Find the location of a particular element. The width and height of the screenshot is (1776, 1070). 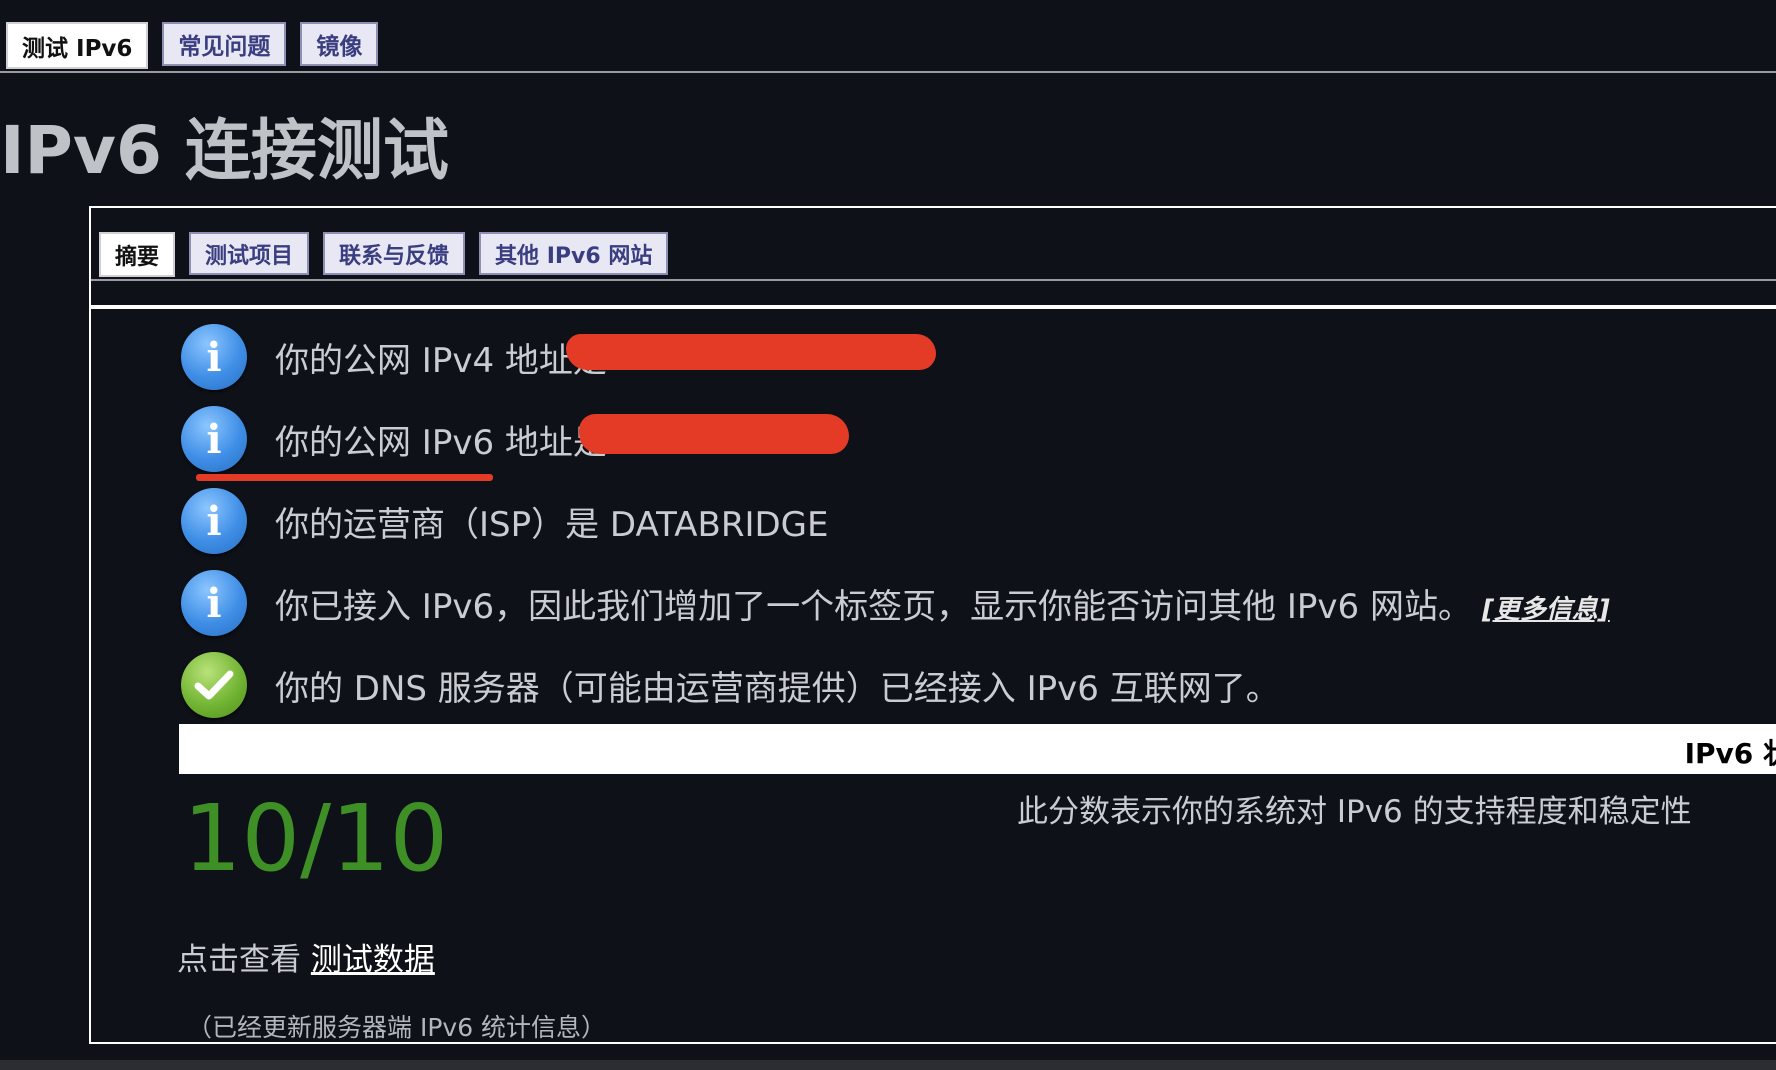

info-item-ipv4: i 你的公网 IPv4 地址是 is located at coordinates (895, 357).